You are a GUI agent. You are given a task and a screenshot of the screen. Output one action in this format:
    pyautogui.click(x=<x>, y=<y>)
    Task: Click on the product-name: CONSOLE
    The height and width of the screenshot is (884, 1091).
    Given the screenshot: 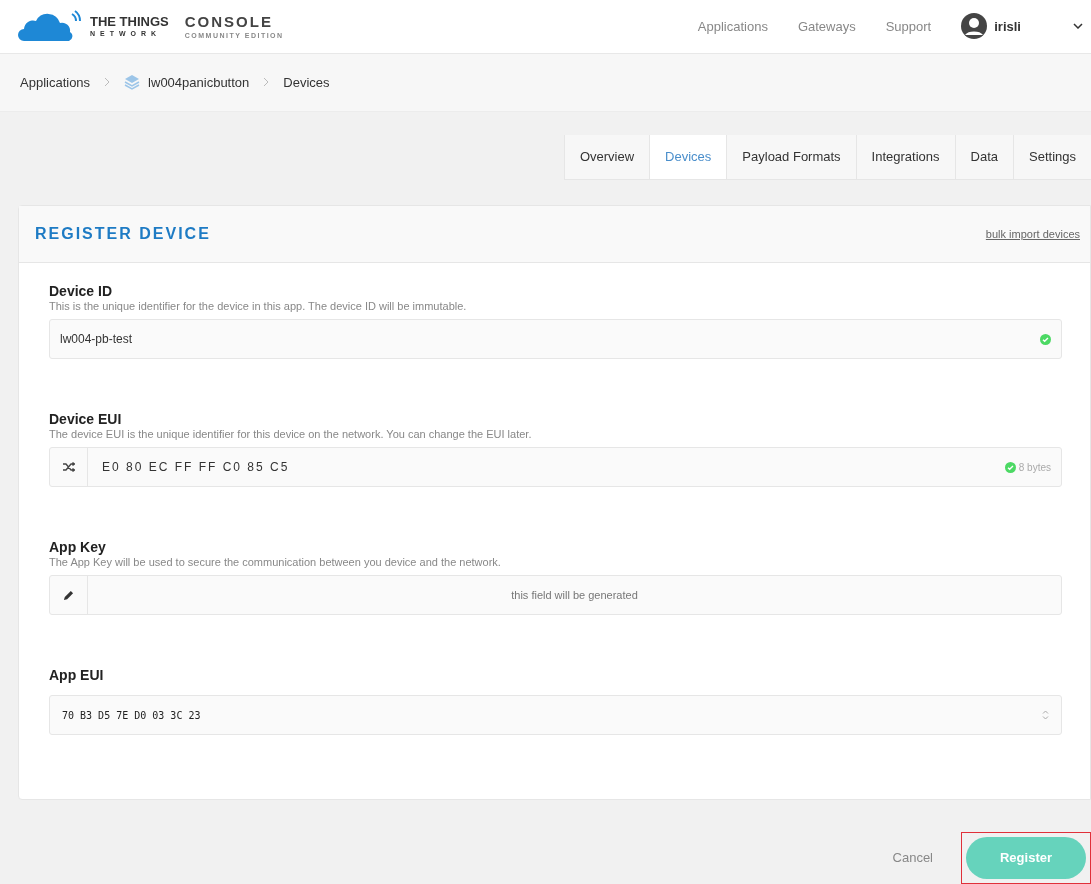 What is the action you would take?
    pyautogui.click(x=229, y=21)
    